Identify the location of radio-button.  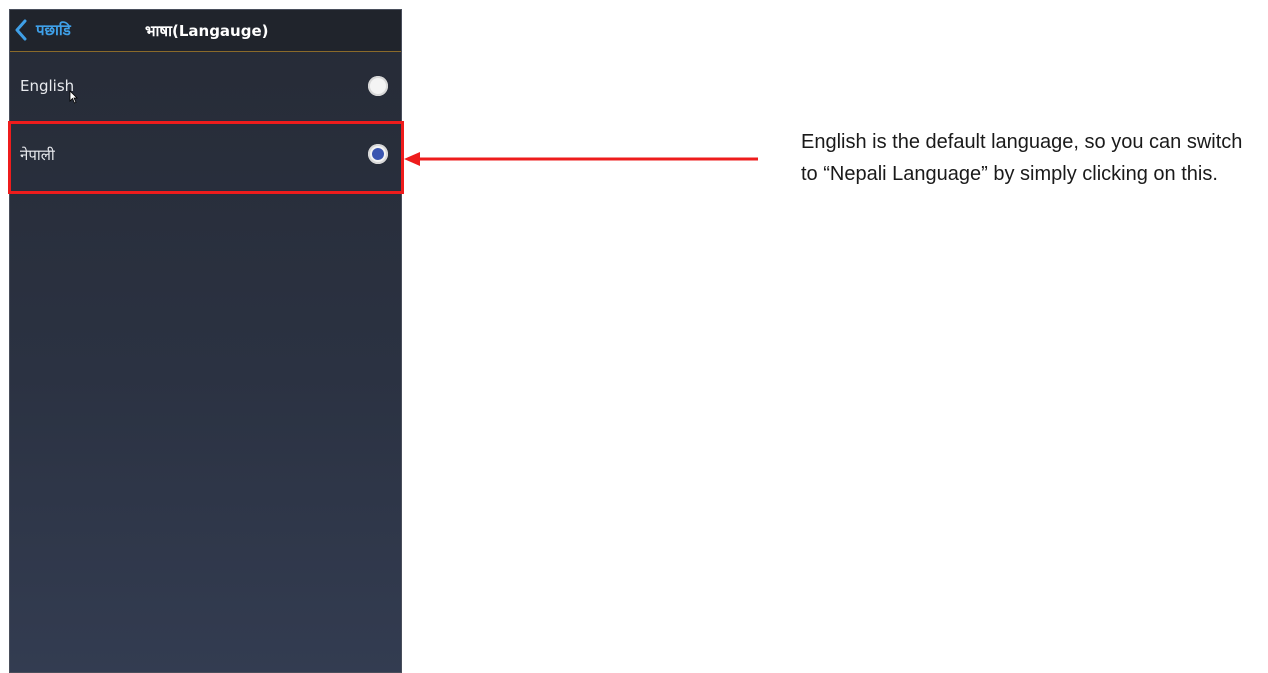
(378, 86).